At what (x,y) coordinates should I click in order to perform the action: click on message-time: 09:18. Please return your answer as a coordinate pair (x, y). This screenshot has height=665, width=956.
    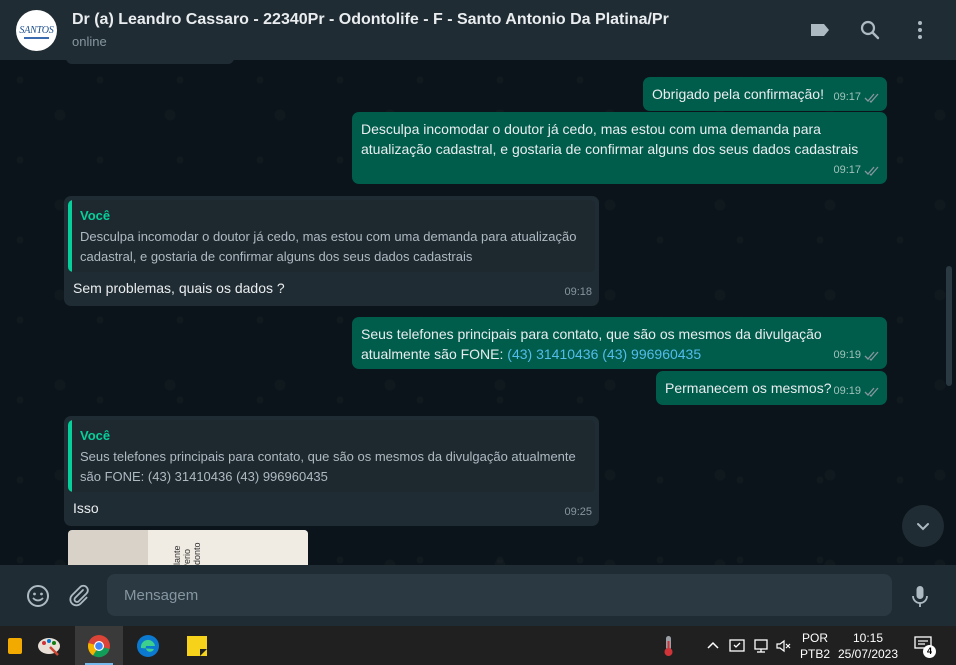
    Looking at the image, I should click on (578, 292).